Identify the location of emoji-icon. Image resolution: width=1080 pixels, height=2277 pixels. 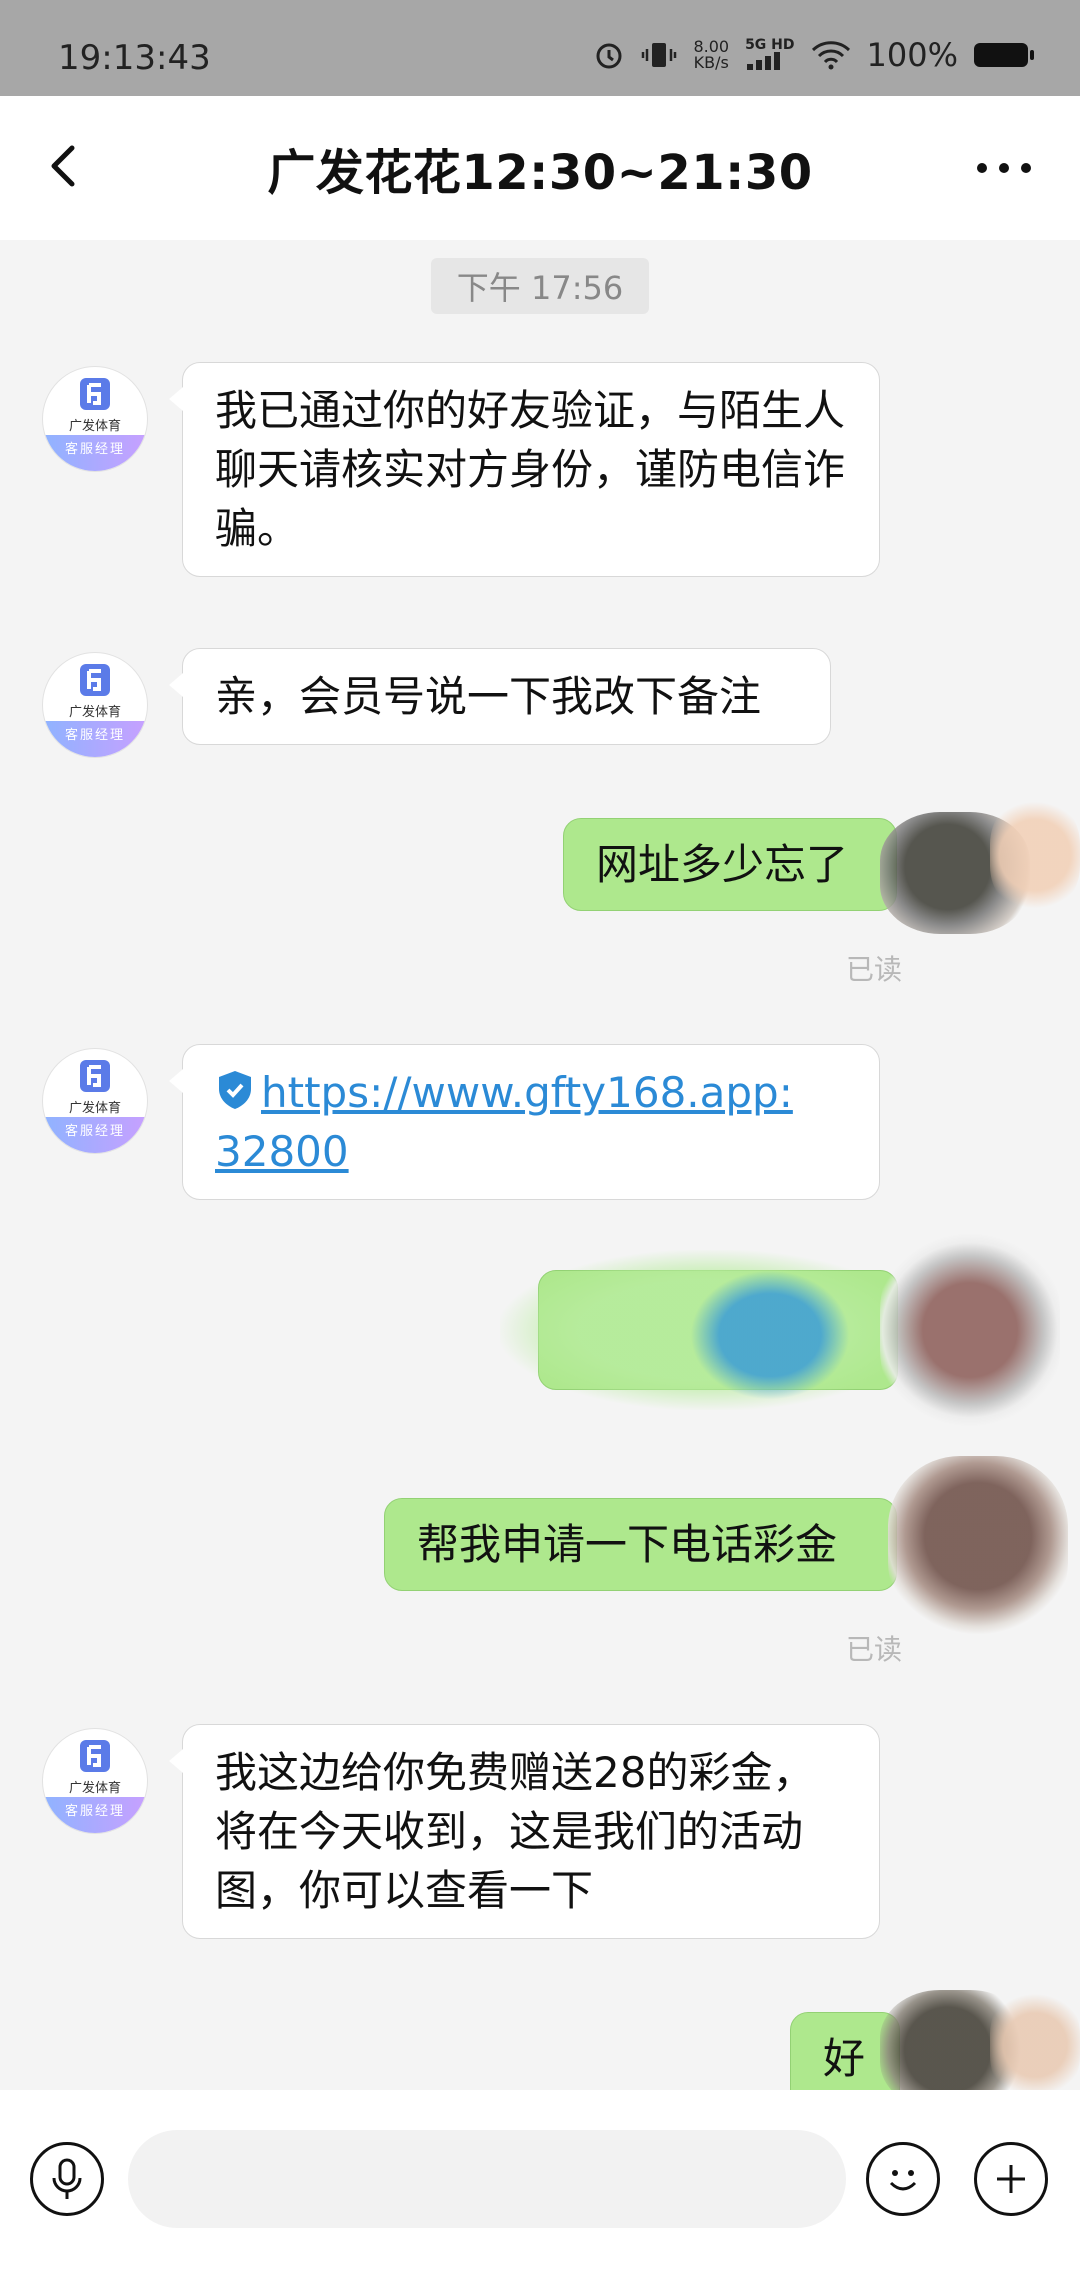
(903, 2180).